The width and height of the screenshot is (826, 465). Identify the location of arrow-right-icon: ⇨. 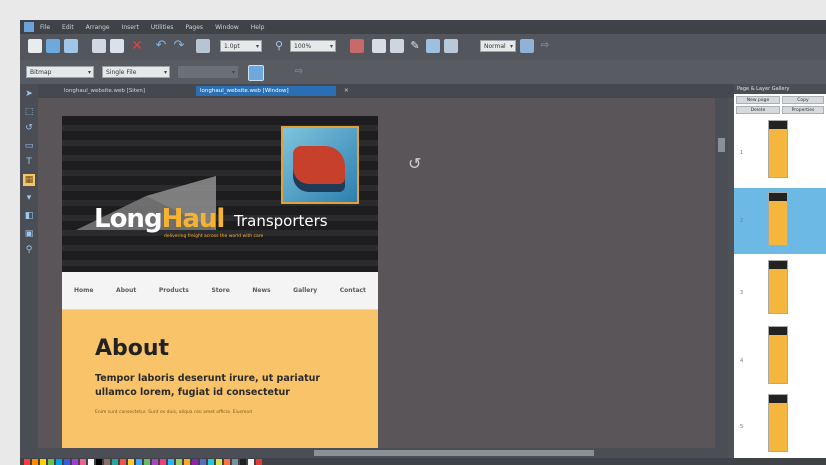
(545, 46).